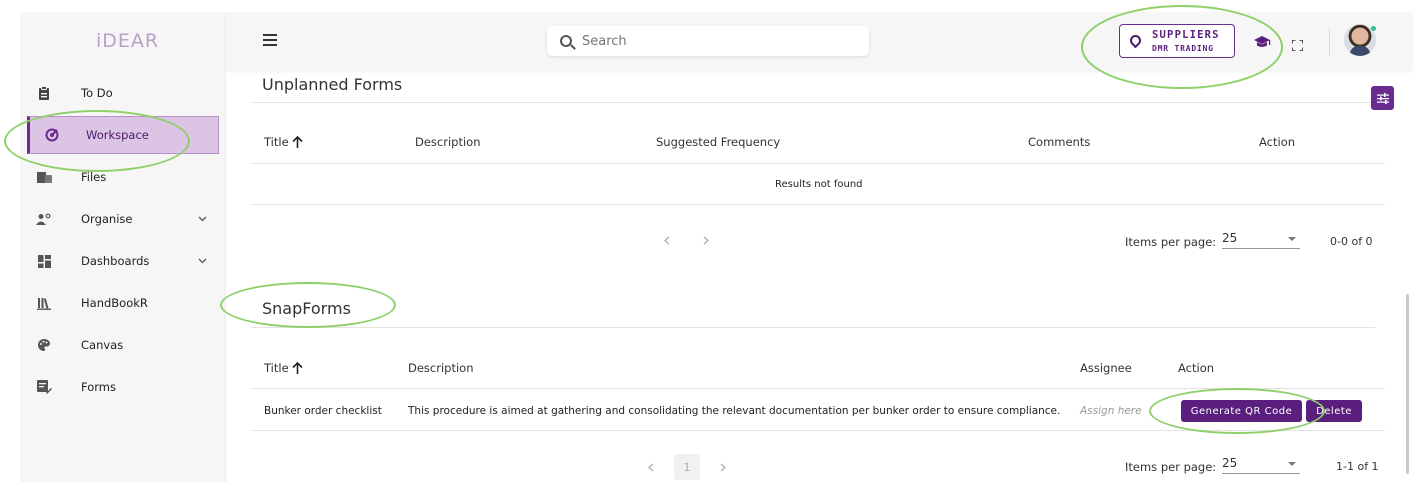 The width and height of the screenshot is (1416, 482). Describe the element at coordinates (123, 387) in the screenshot. I see `sidebar-item-forms: Forms` at that location.